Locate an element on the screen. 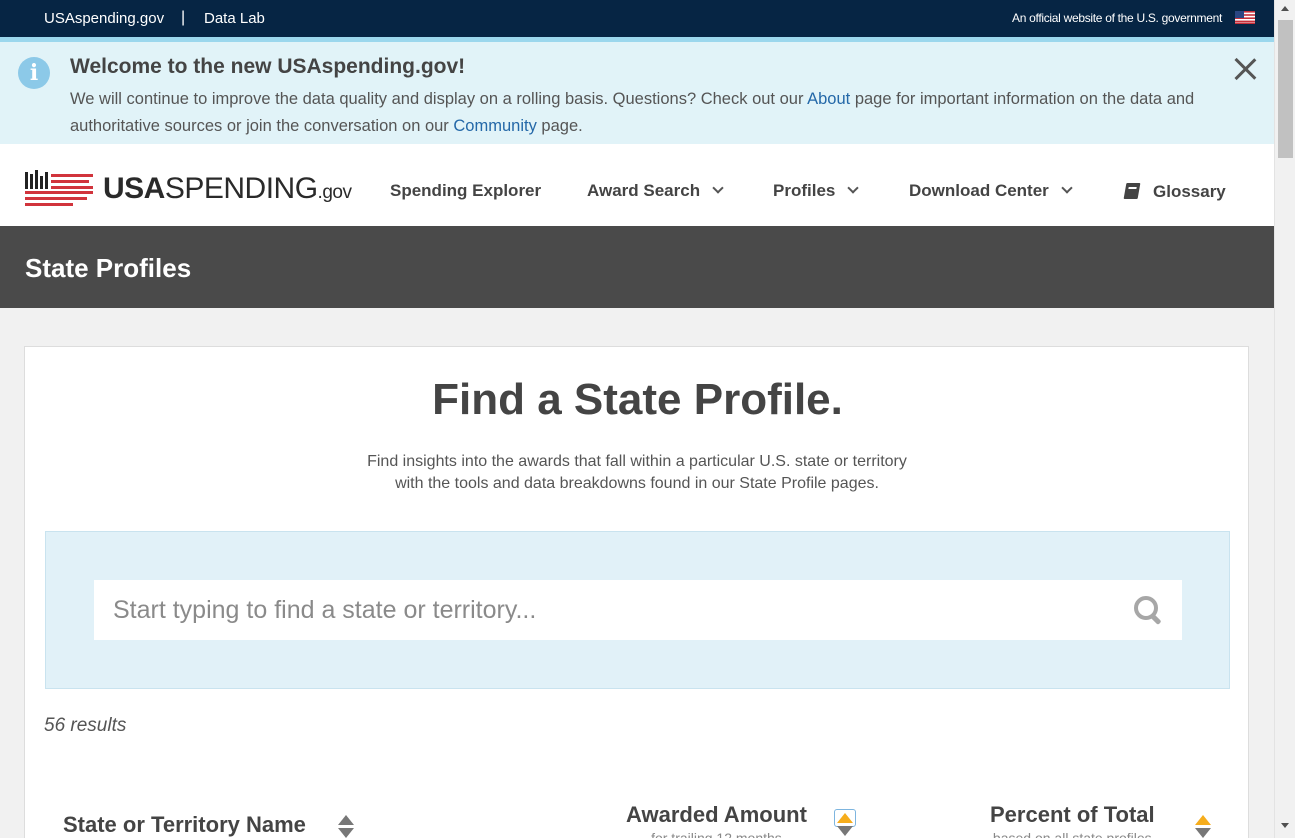 The height and width of the screenshot is (838, 1295). scroll-down-icon is located at coordinates (1285, 825).